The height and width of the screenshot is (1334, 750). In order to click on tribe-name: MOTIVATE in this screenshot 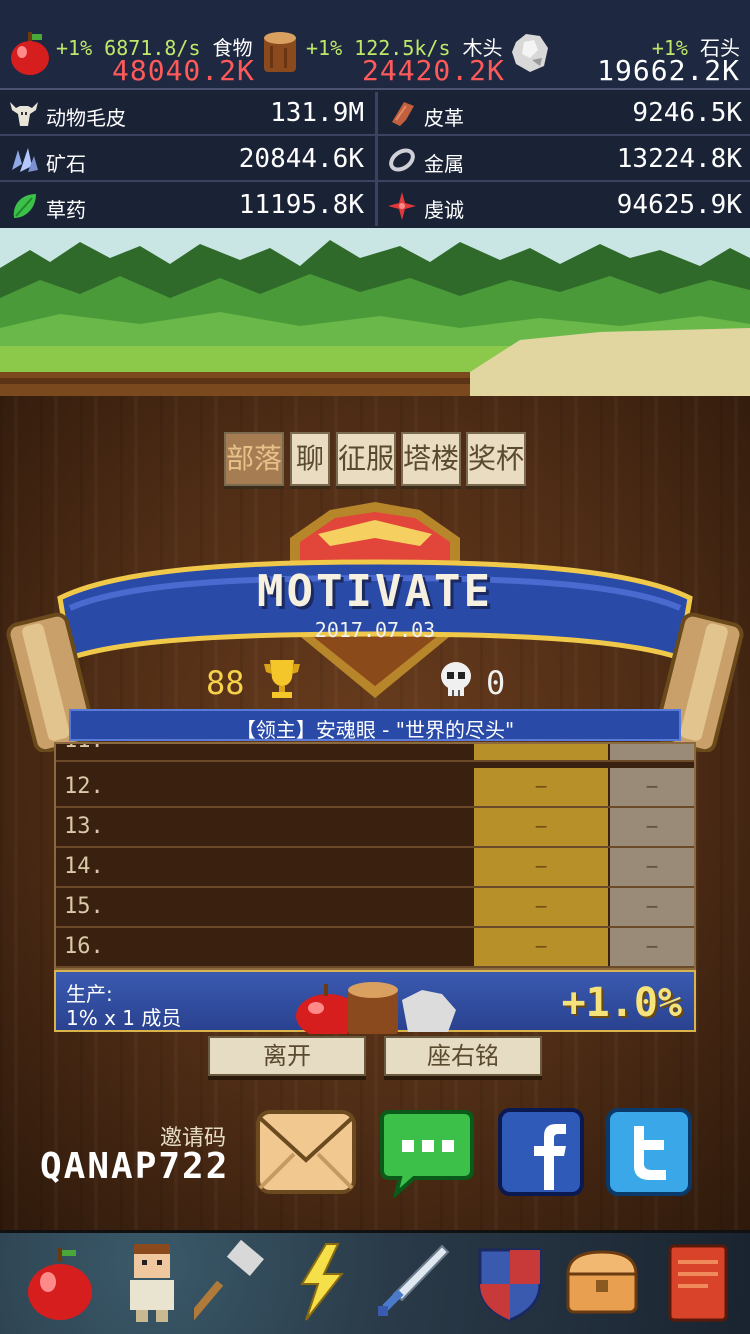, I will do `click(375, 591)`.